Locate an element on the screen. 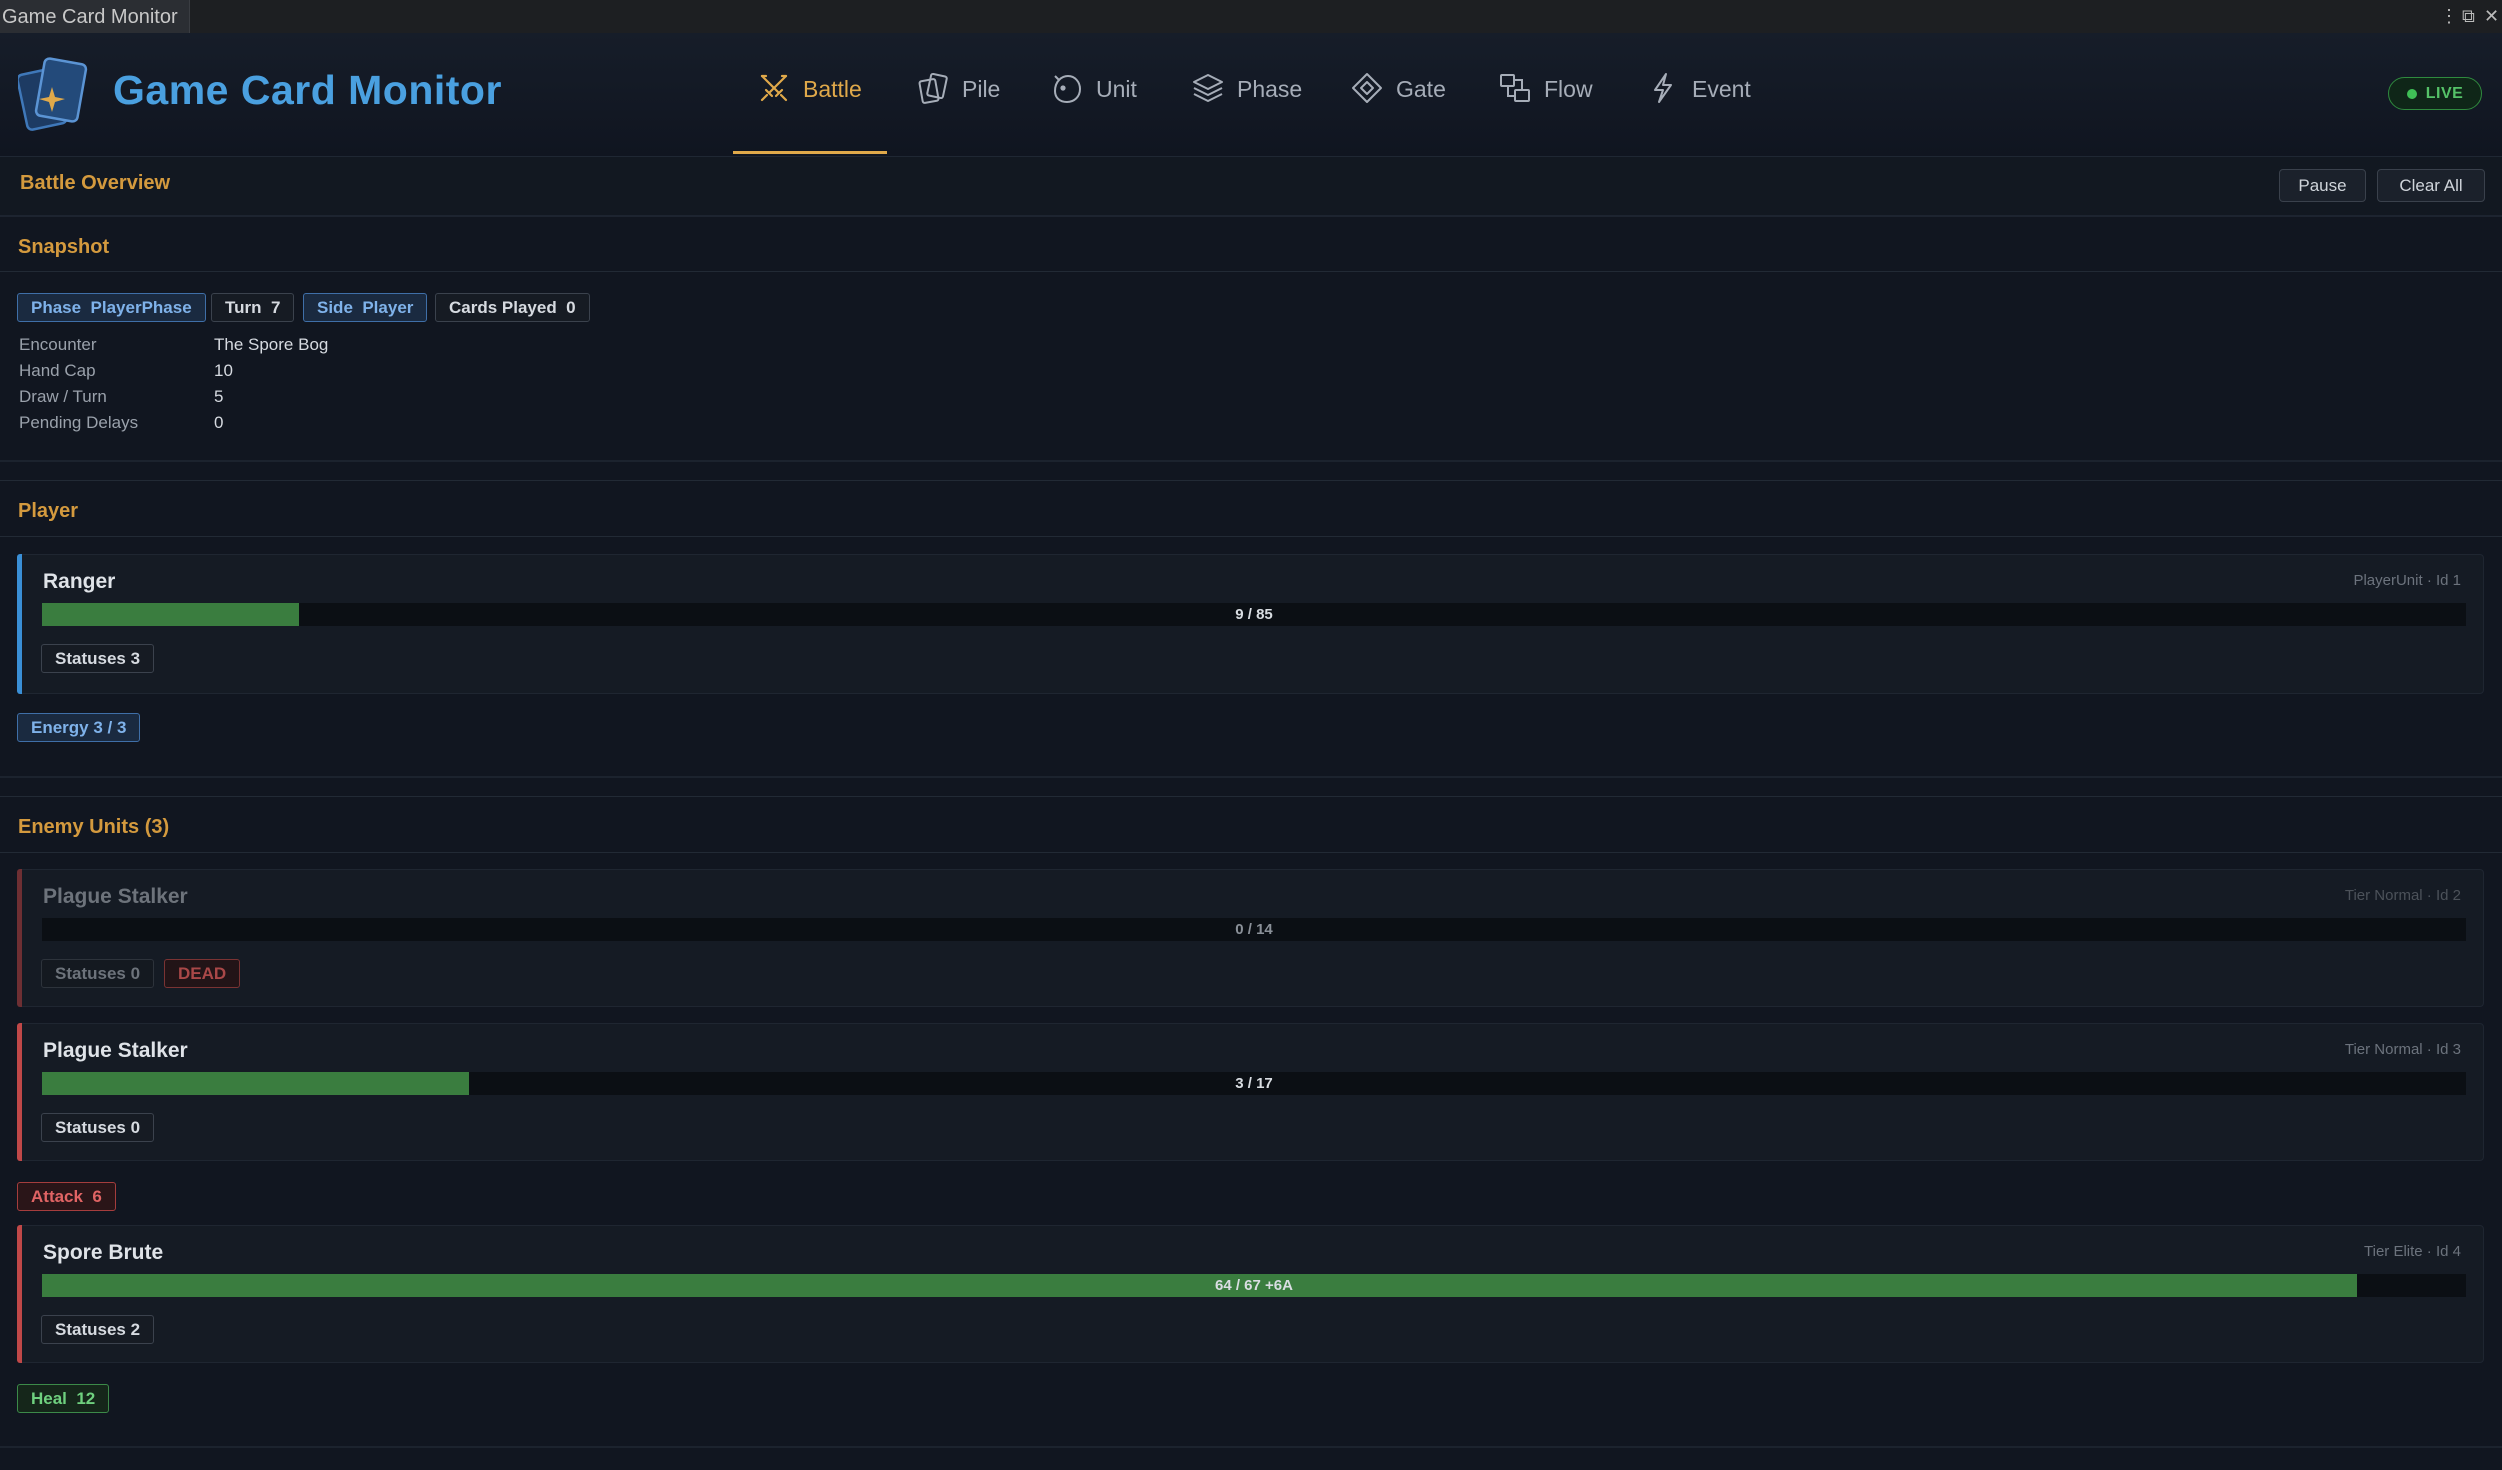 This screenshot has height=1470, width=2502. unit-meta: Tier Normal · Id 2 is located at coordinates (2402, 895).